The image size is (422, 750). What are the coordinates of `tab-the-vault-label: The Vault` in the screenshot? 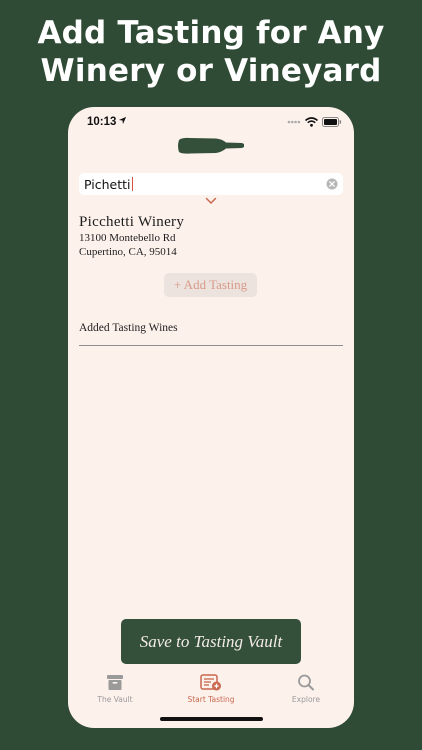 It's located at (115, 699).